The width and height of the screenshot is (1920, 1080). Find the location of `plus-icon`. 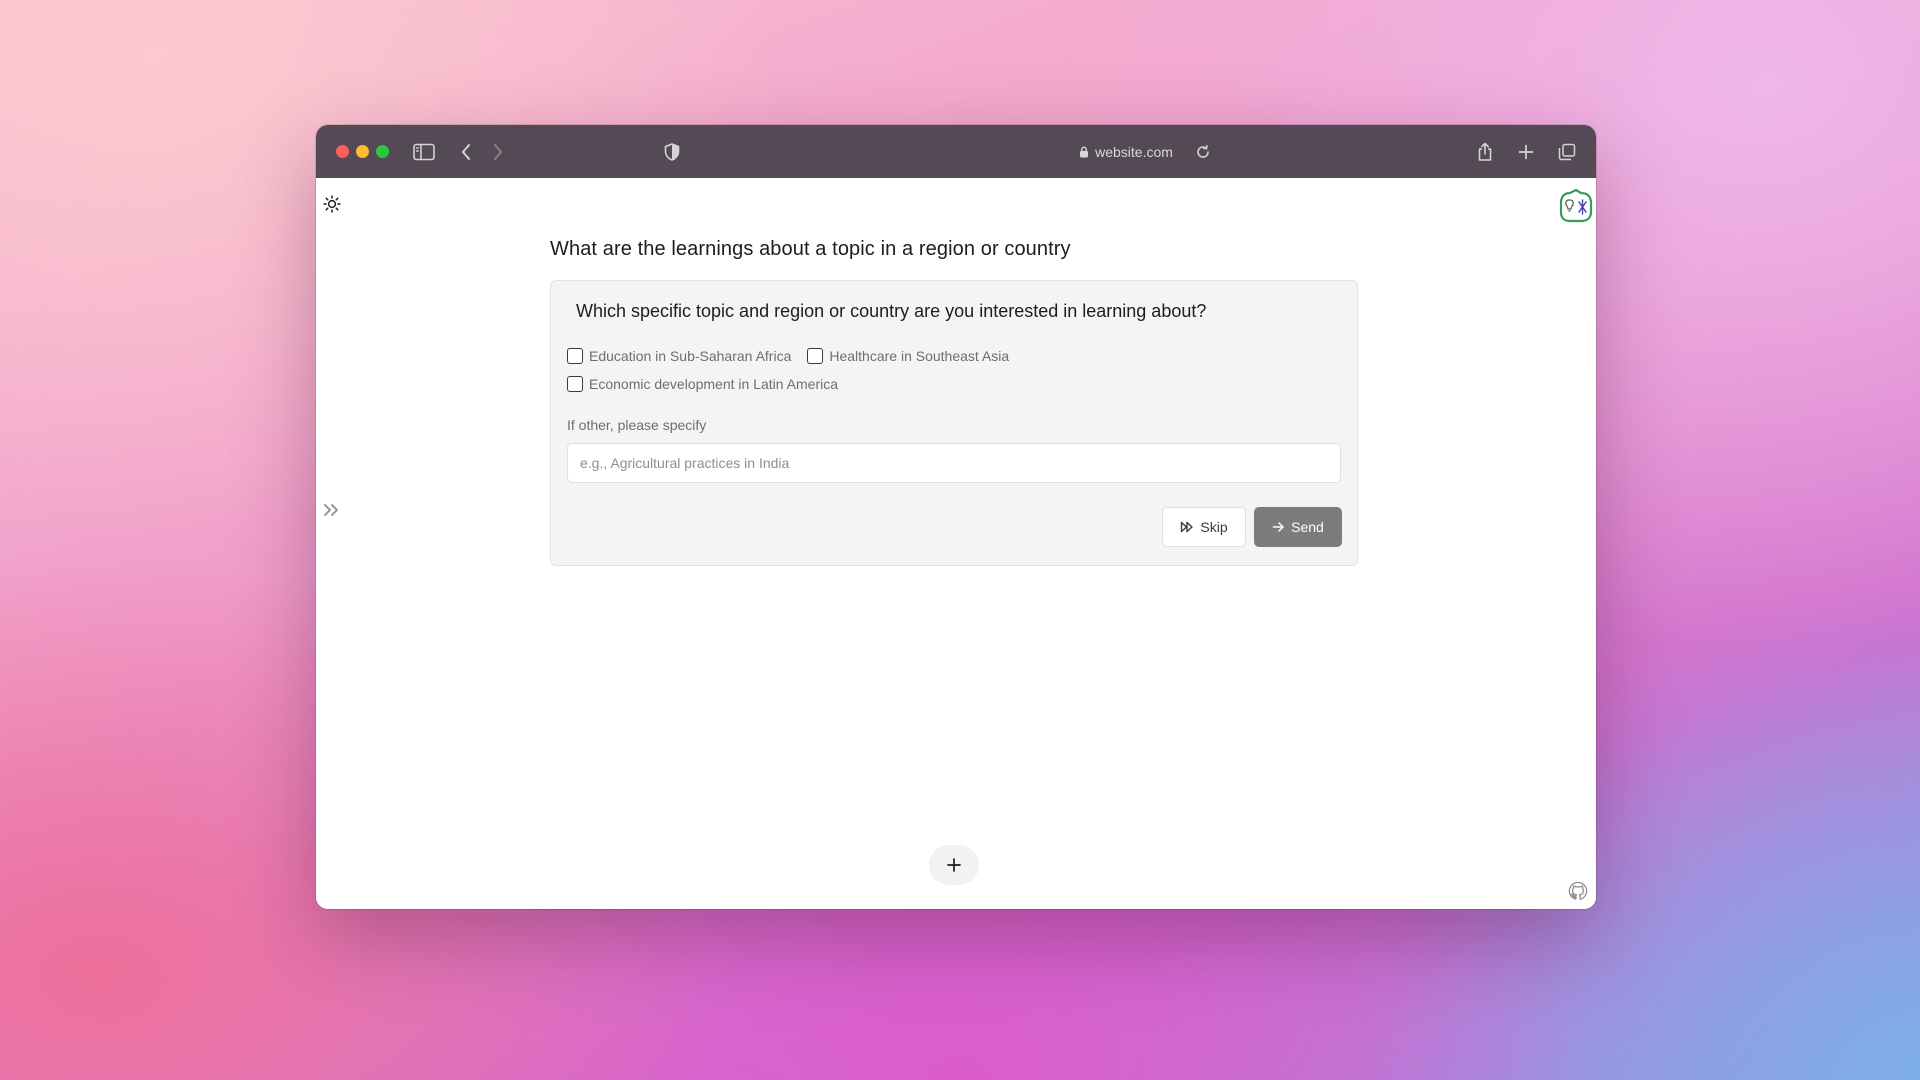

plus-icon is located at coordinates (954, 865).